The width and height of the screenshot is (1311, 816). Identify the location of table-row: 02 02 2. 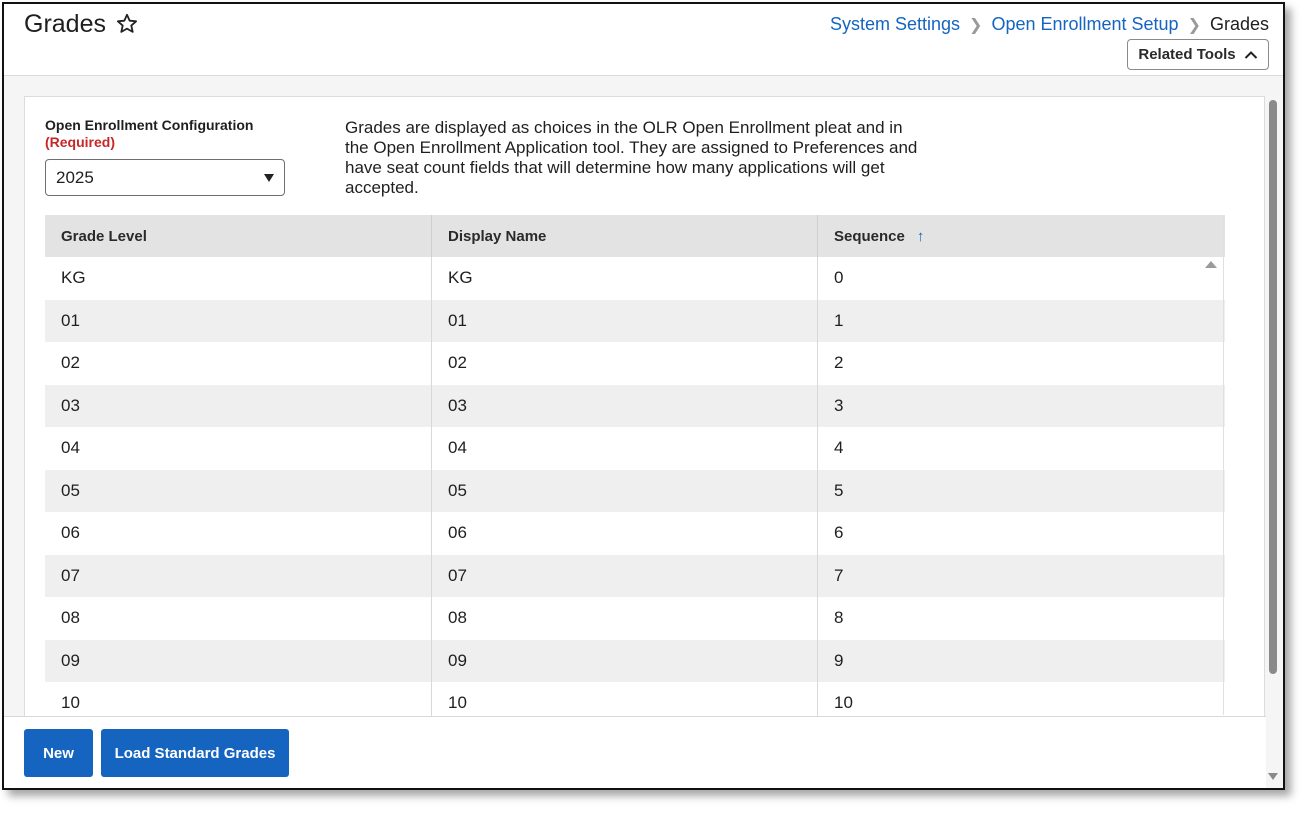
(635, 363).